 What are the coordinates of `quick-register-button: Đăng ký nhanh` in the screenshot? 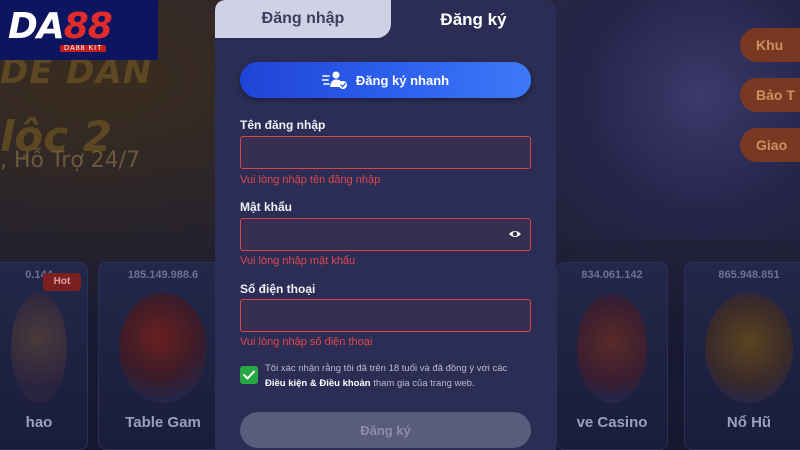 It's located at (385, 80).